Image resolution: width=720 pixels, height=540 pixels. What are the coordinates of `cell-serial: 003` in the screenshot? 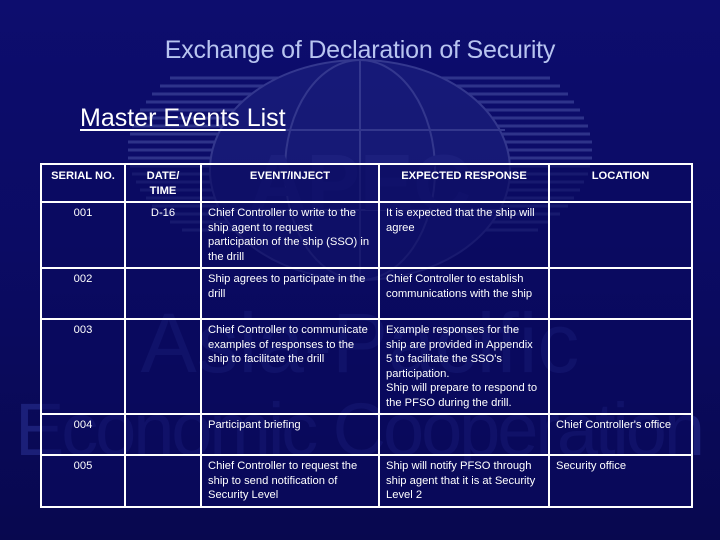 It's located at (83, 366).